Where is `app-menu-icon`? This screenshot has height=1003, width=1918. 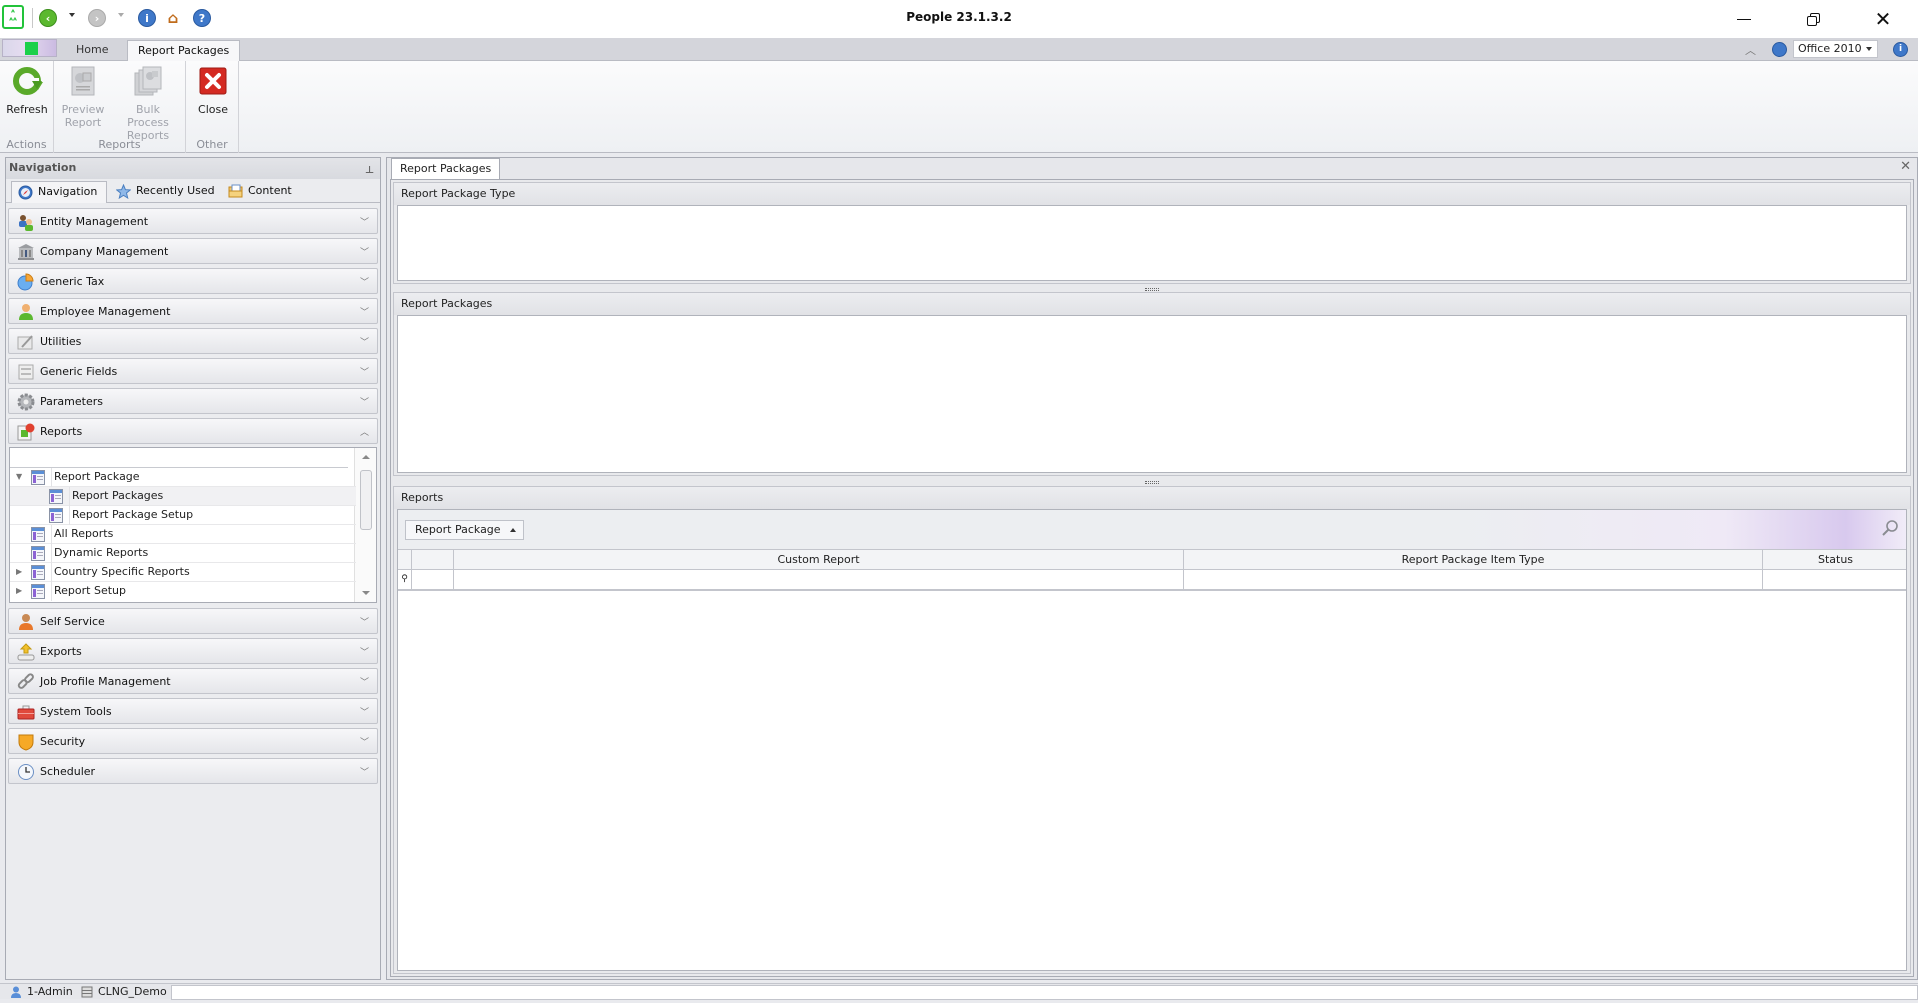
app-menu-icon is located at coordinates (31, 48).